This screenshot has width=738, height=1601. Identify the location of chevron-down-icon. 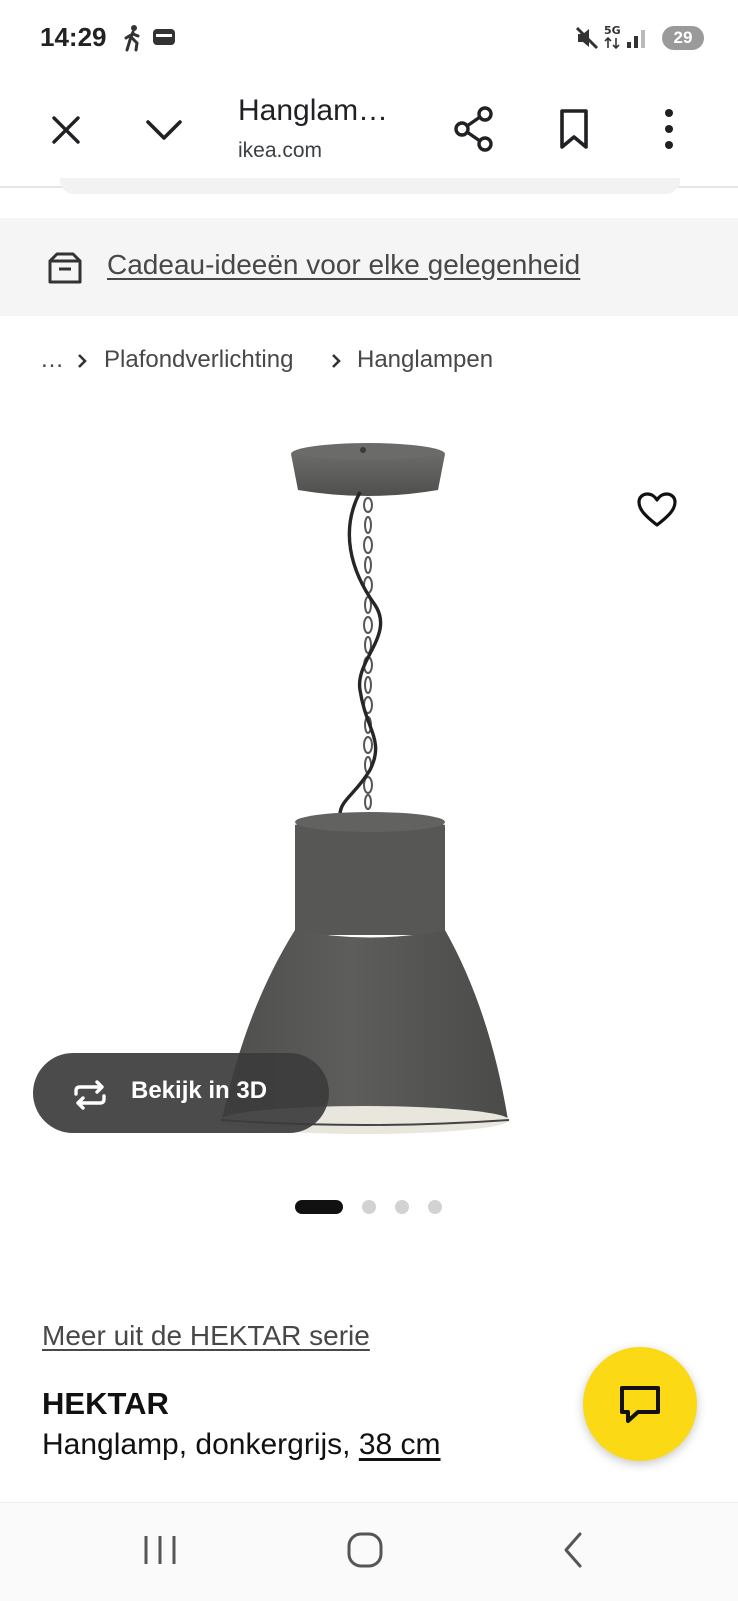
(164, 130).